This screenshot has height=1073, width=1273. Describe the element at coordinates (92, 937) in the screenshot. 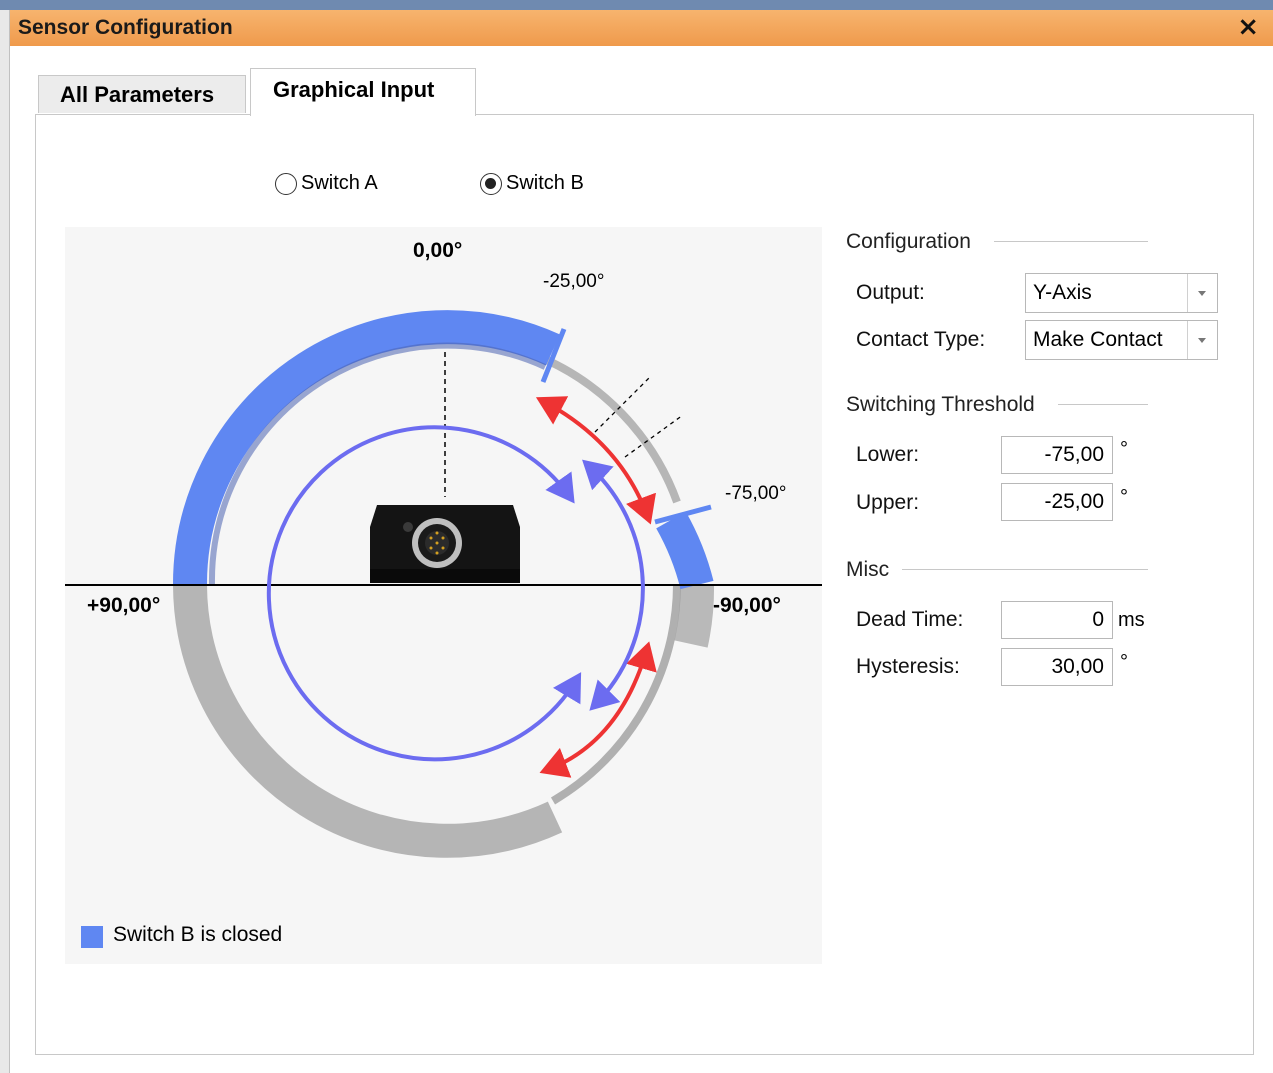

I see `legend-swatch` at that location.